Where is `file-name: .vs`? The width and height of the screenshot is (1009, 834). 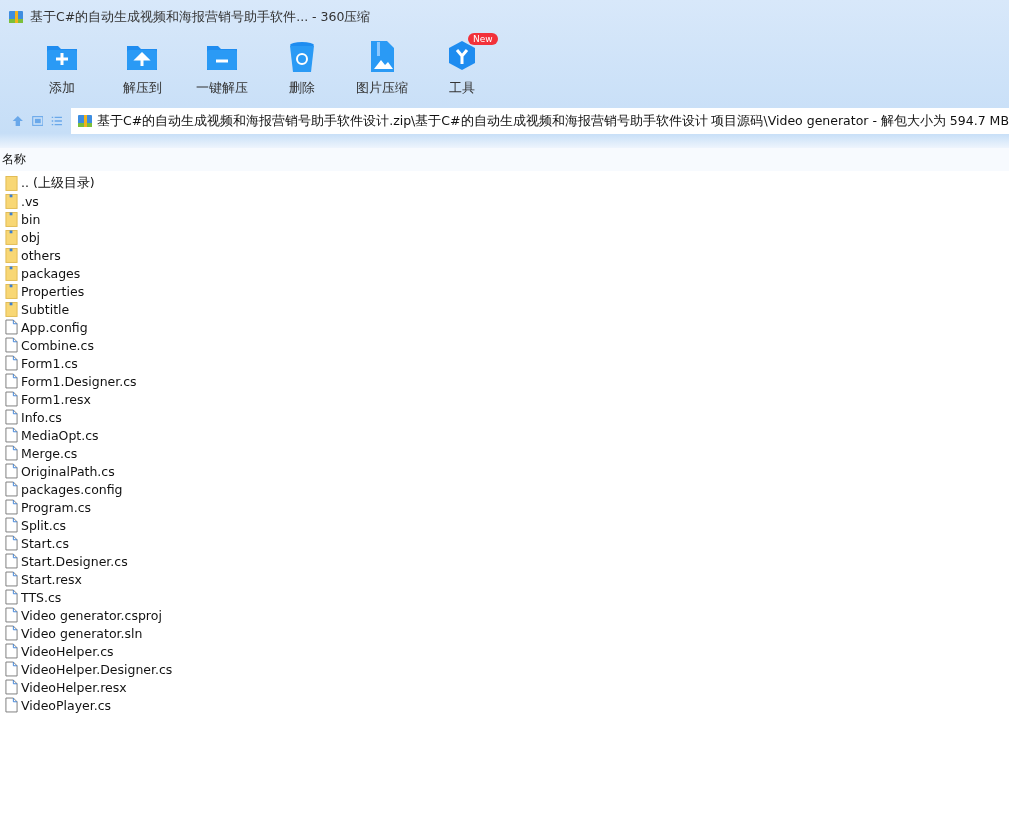
file-name: .vs is located at coordinates (30, 201).